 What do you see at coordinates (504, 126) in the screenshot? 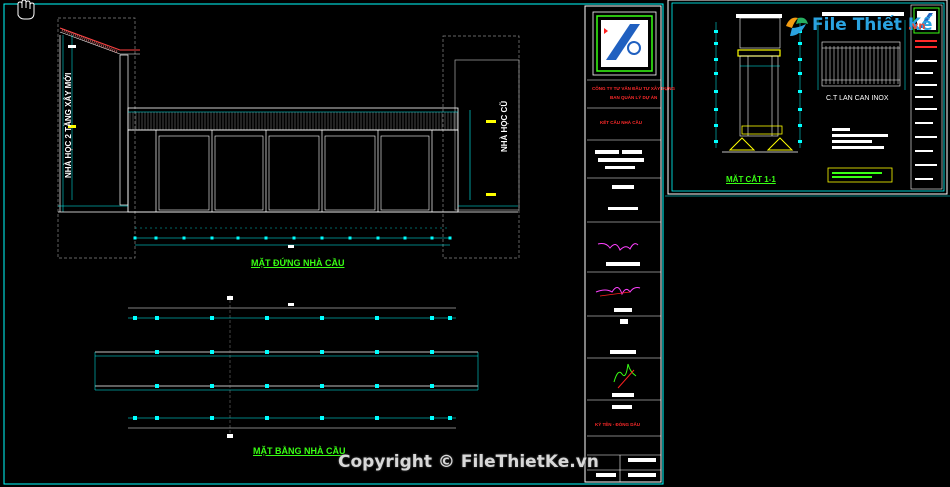
I see `right-building-label: NHÀ HỌC CŨ` at bounding box center [504, 126].